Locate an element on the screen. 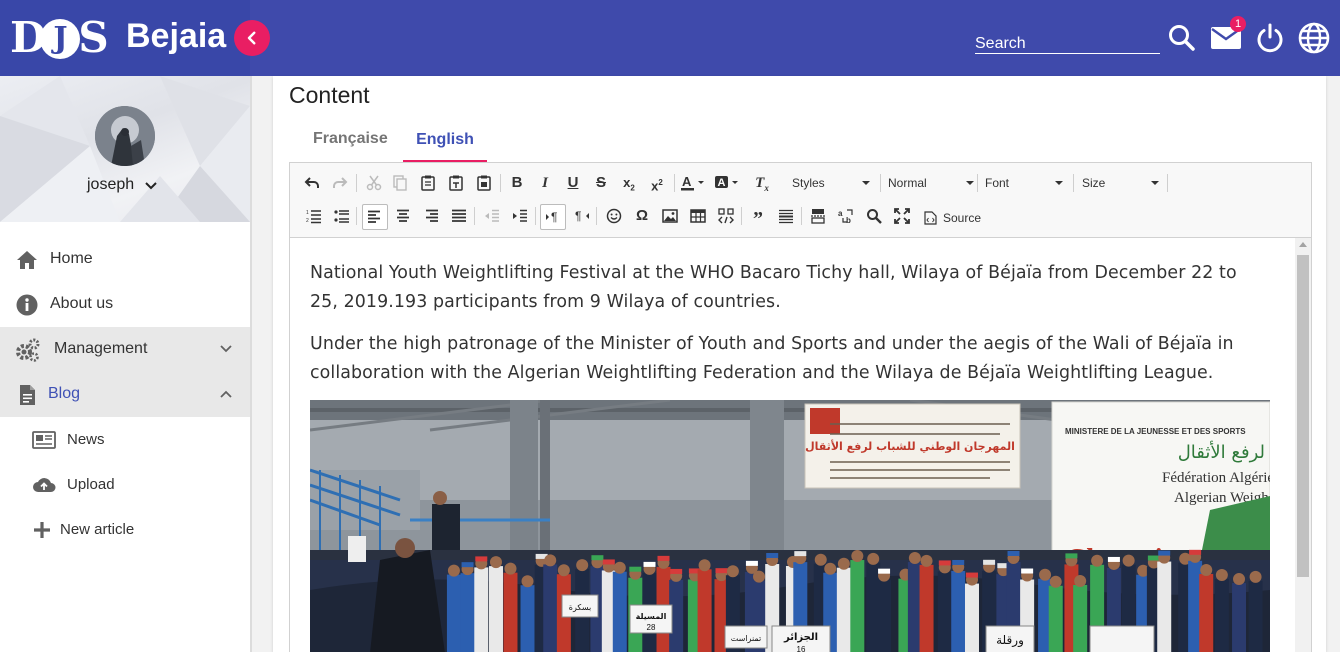  numbered-list-icon: 12 is located at coordinates (314, 216).